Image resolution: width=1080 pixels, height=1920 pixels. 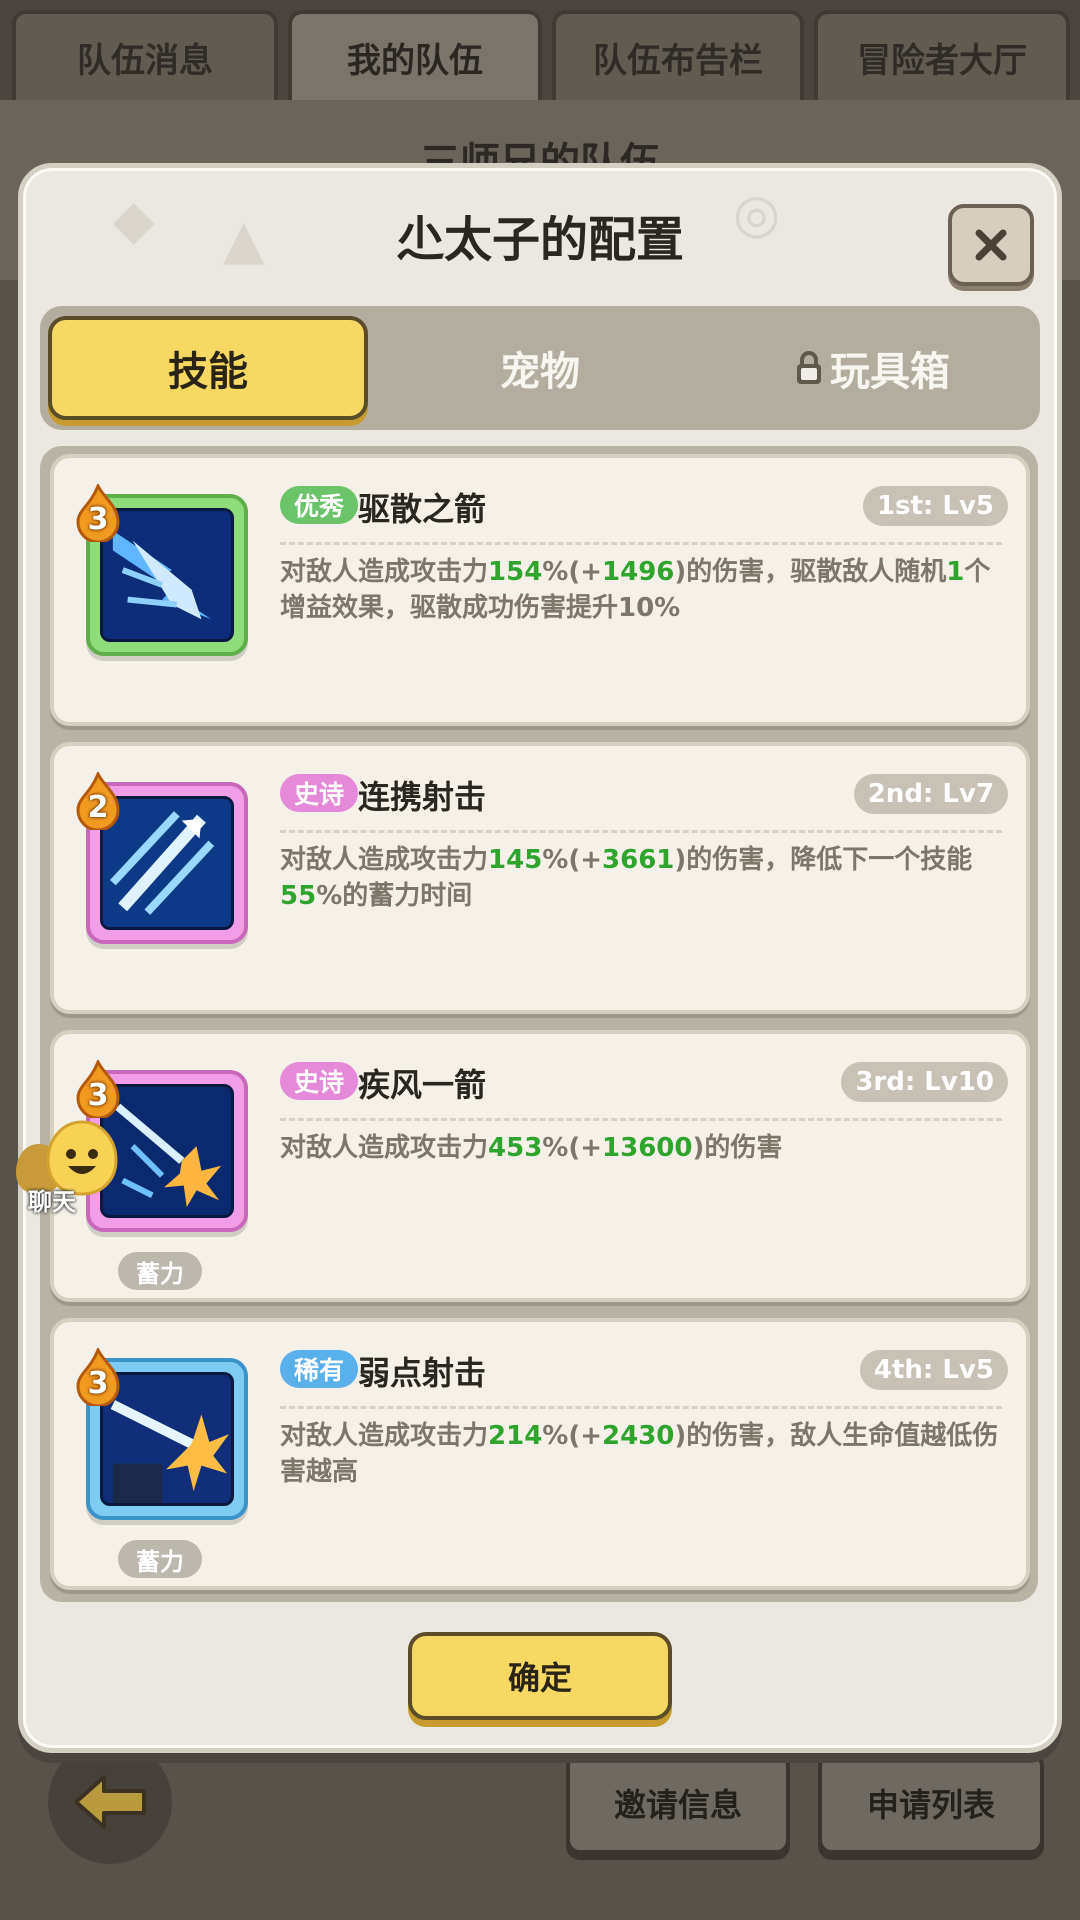 What do you see at coordinates (935, 506) in the screenshot?
I see `slot-level-badge: 1st: Lv5` at bounding box center [935, 506].